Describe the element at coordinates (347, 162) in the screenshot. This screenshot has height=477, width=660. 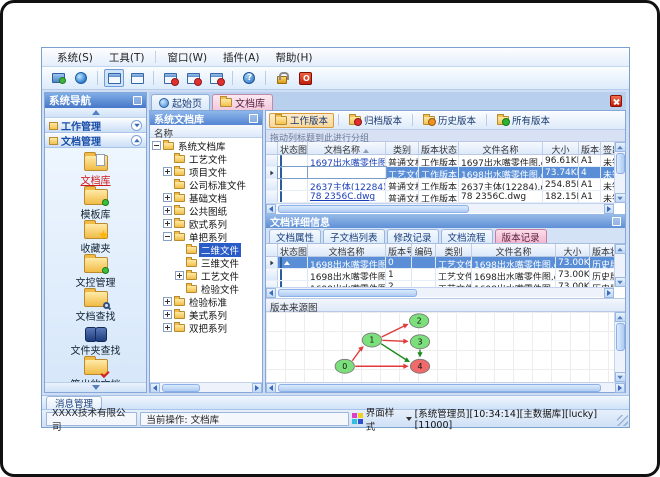
I see `doc-name-link: 1697出水嘴零件图.dwg` at that location.